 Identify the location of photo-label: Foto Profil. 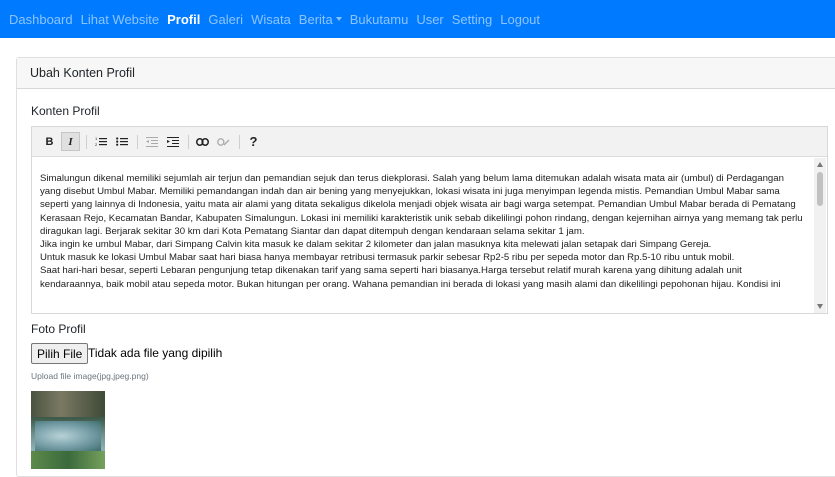
(58, 329).